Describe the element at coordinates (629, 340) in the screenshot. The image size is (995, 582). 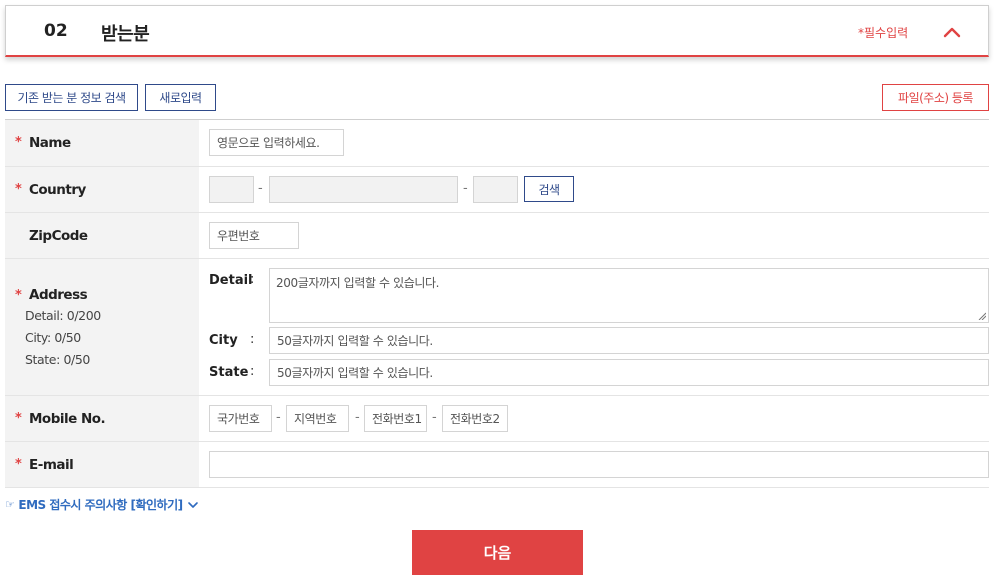
I see `city-input: 50글자까지 입력할 수 있습니다.` at that location.